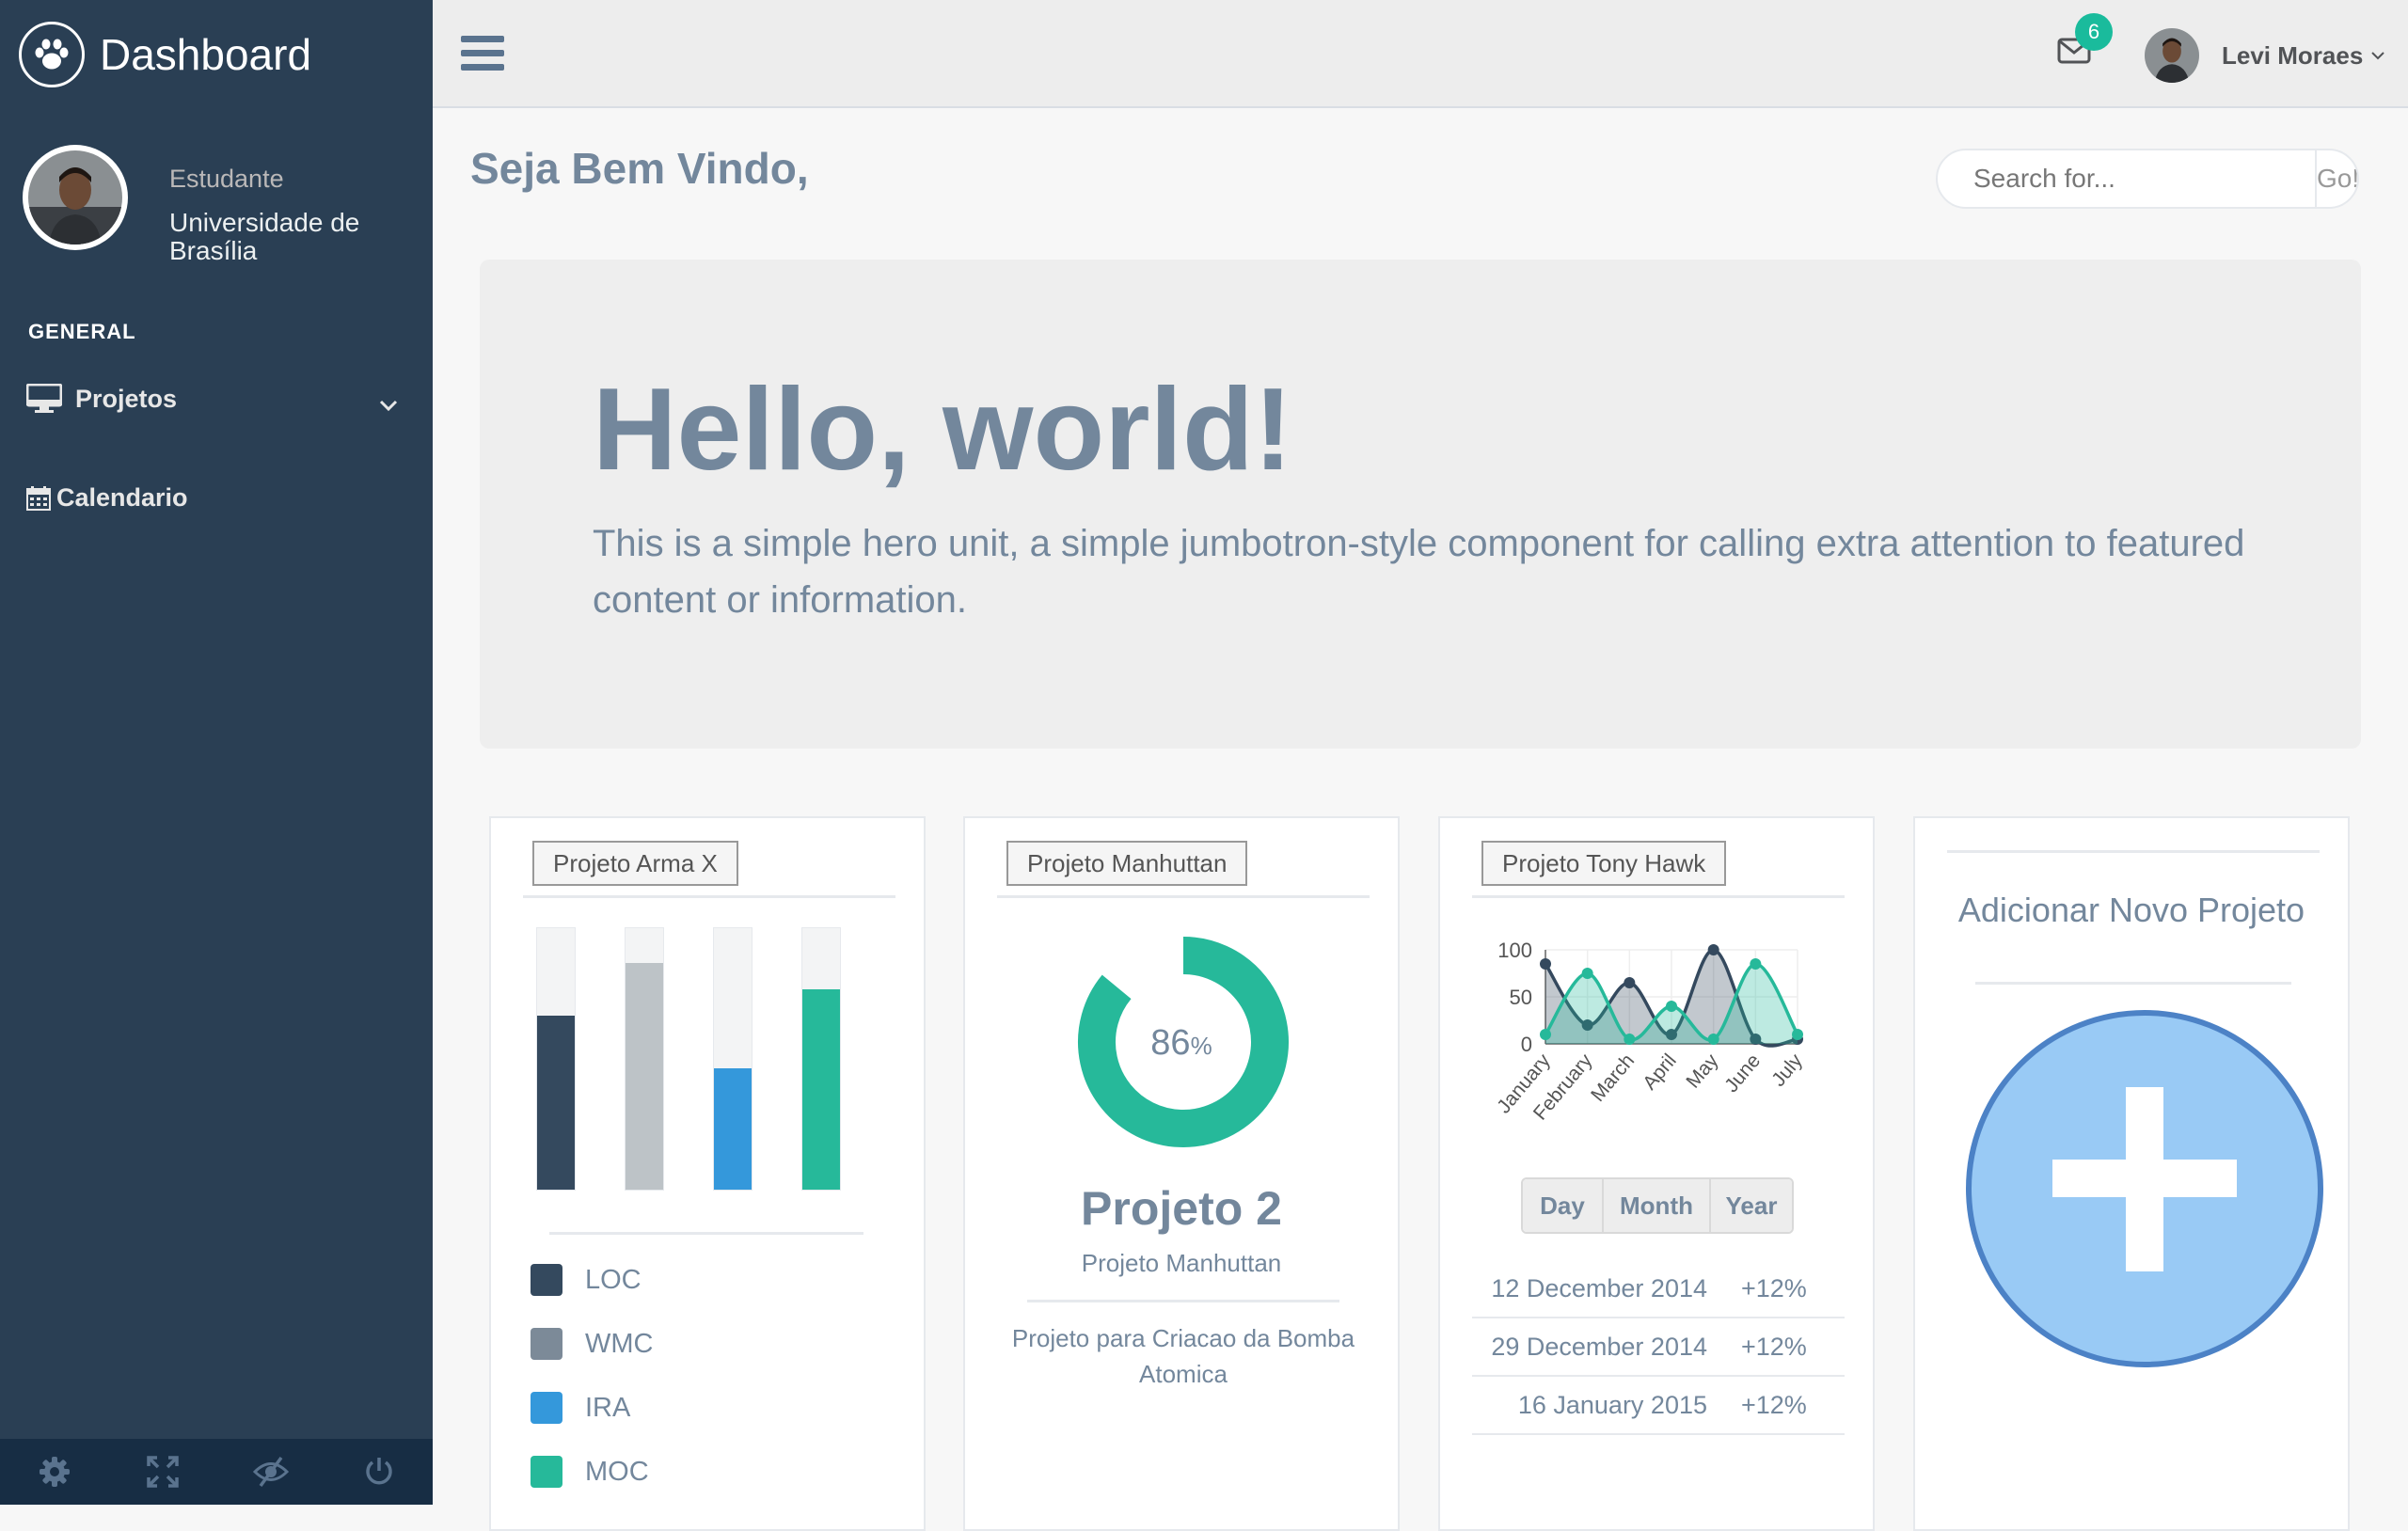 The width and height of the screenshot is (2408, 1531). I want to click on table-row: 16 January 2015 +12%, so click(1659, 1406).